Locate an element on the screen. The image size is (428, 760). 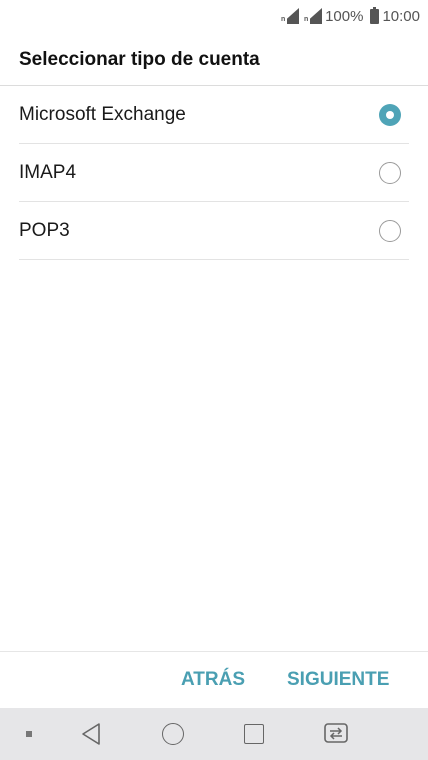
navigation-bar is located at coordinates (214, 734).